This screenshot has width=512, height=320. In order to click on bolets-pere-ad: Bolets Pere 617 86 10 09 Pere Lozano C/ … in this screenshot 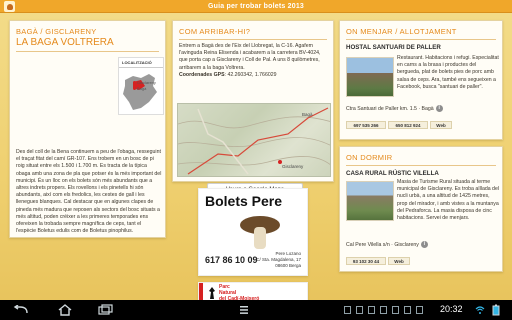, I will do `click(253, 232)`.